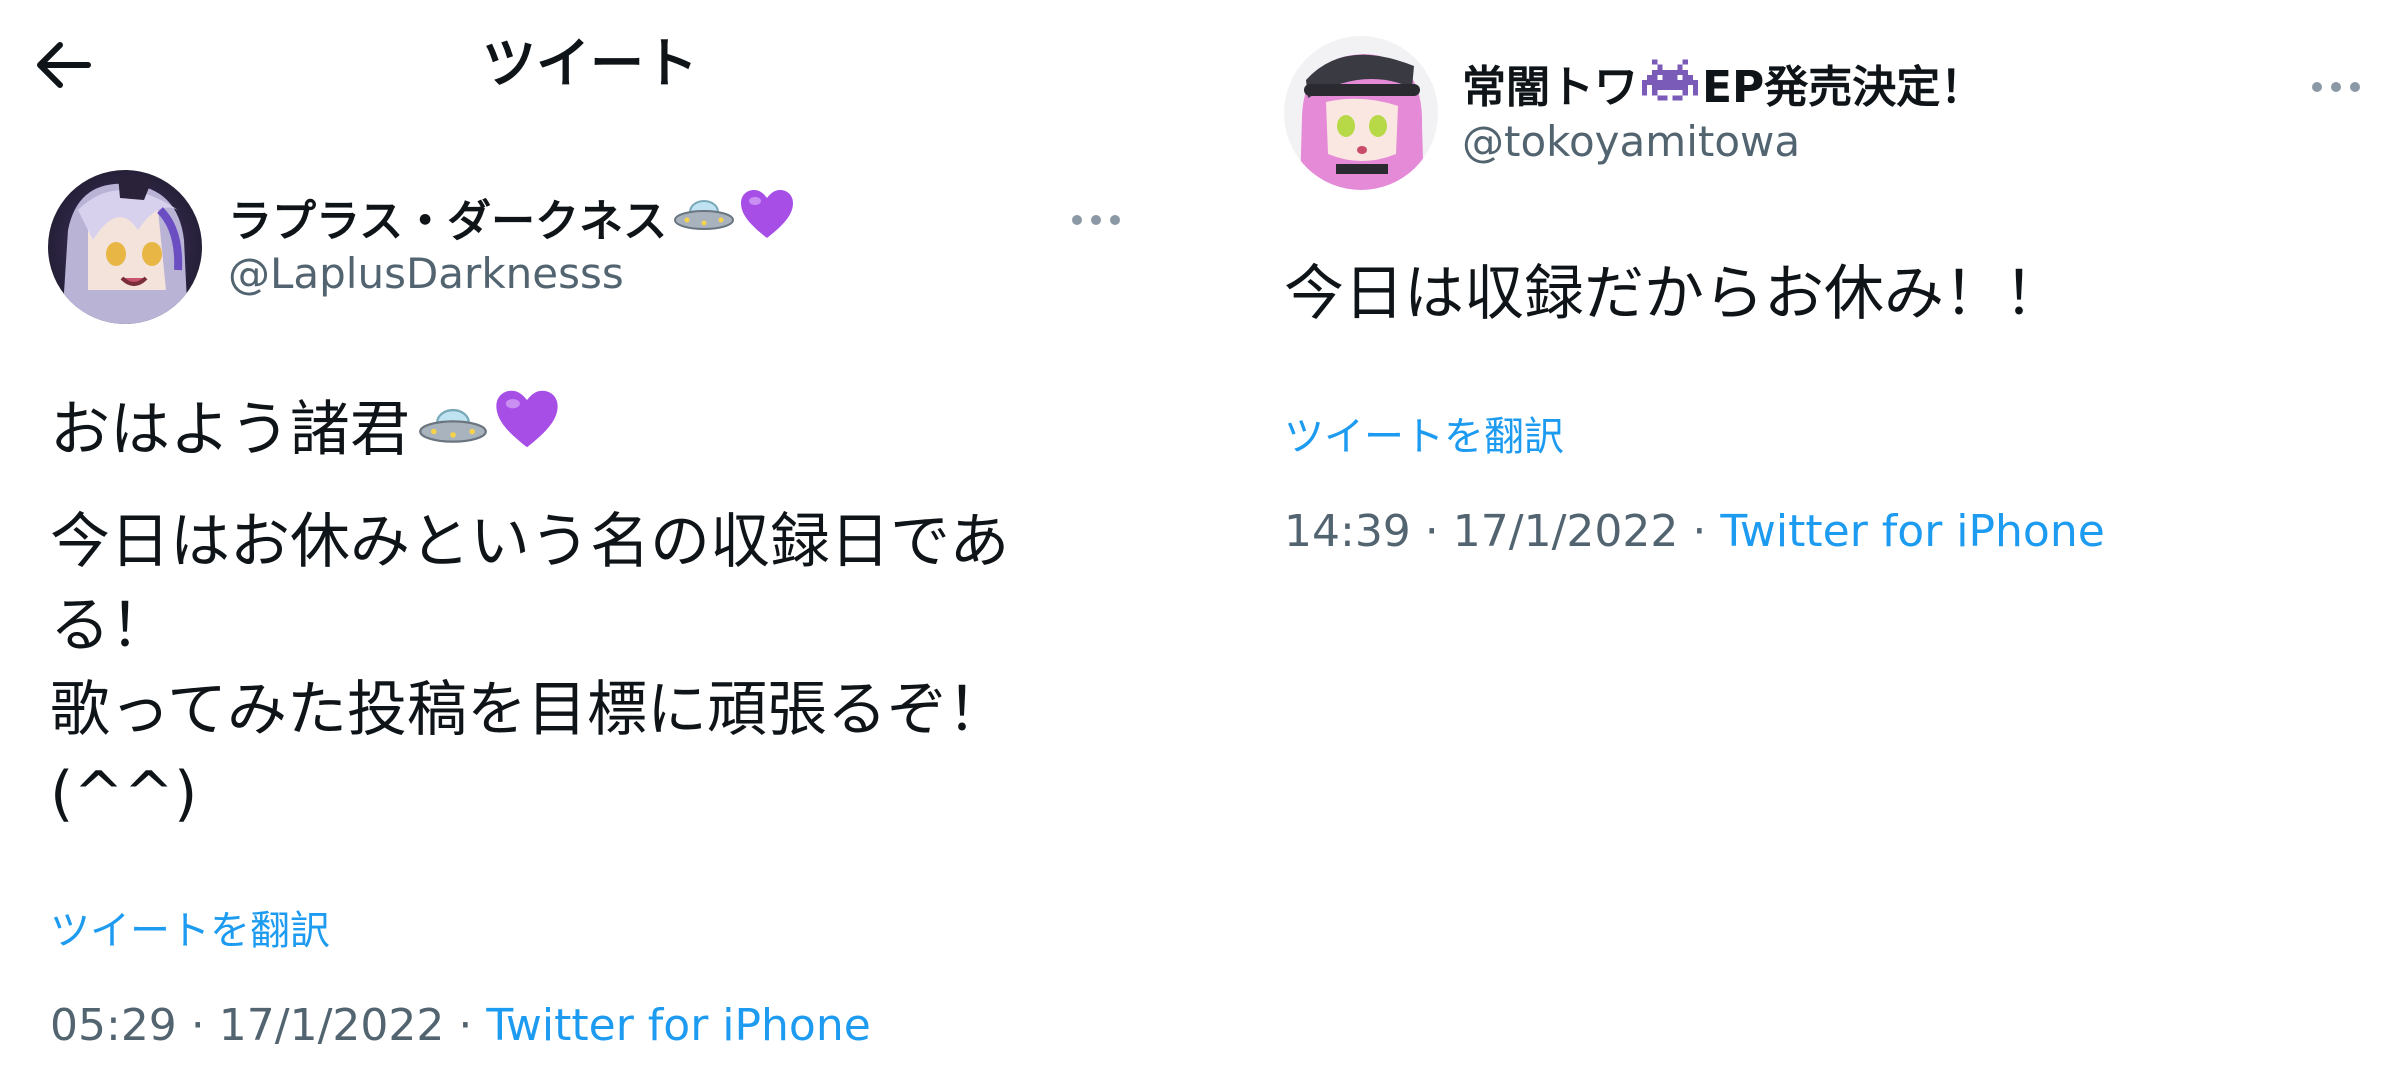 This screenshot has width=2400, height=1066. Describe the element at coordinates (62, 65) in the screenshot. I see `back-arrow-icon` at that location.